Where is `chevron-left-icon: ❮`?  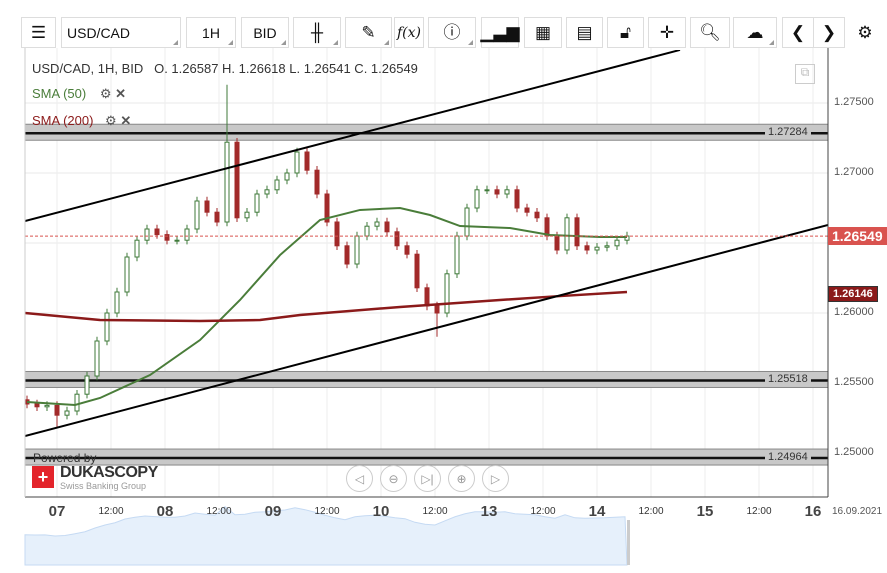
chevron-left-icon: ❮ is located at coordinates (798, 32).